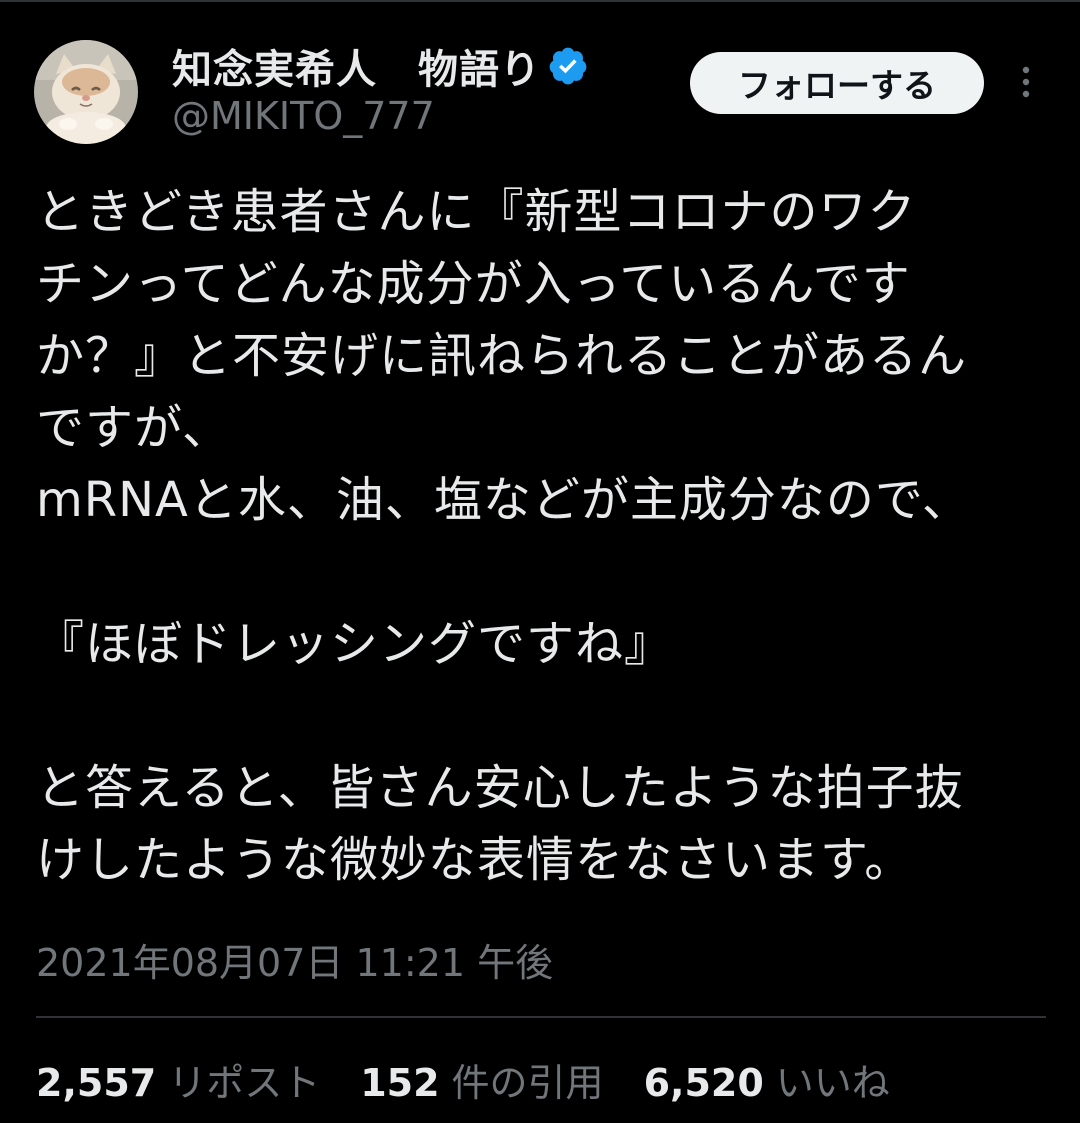  Describe the element at coordinates (568, 66) in the screenshot. I see `verified-badge-icon` at that location.